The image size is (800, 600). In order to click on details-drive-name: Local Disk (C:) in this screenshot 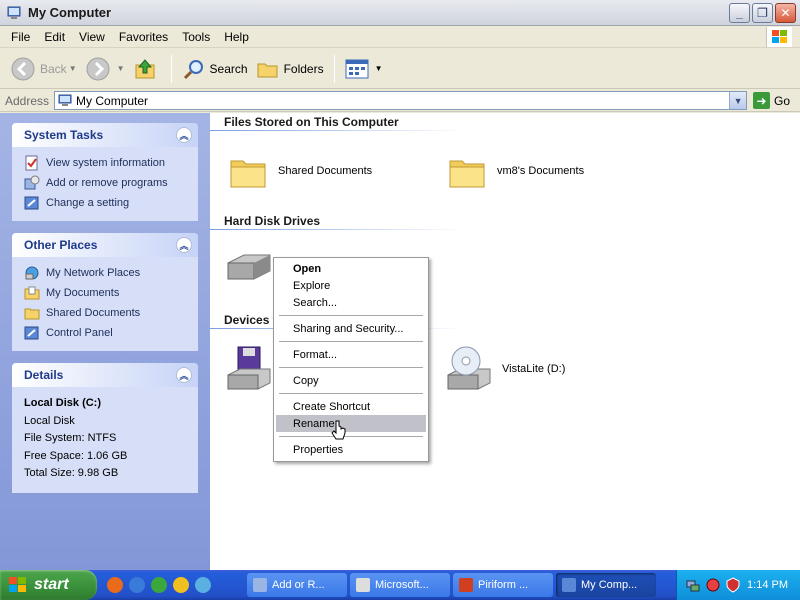, I will do `click(63, 403)`.